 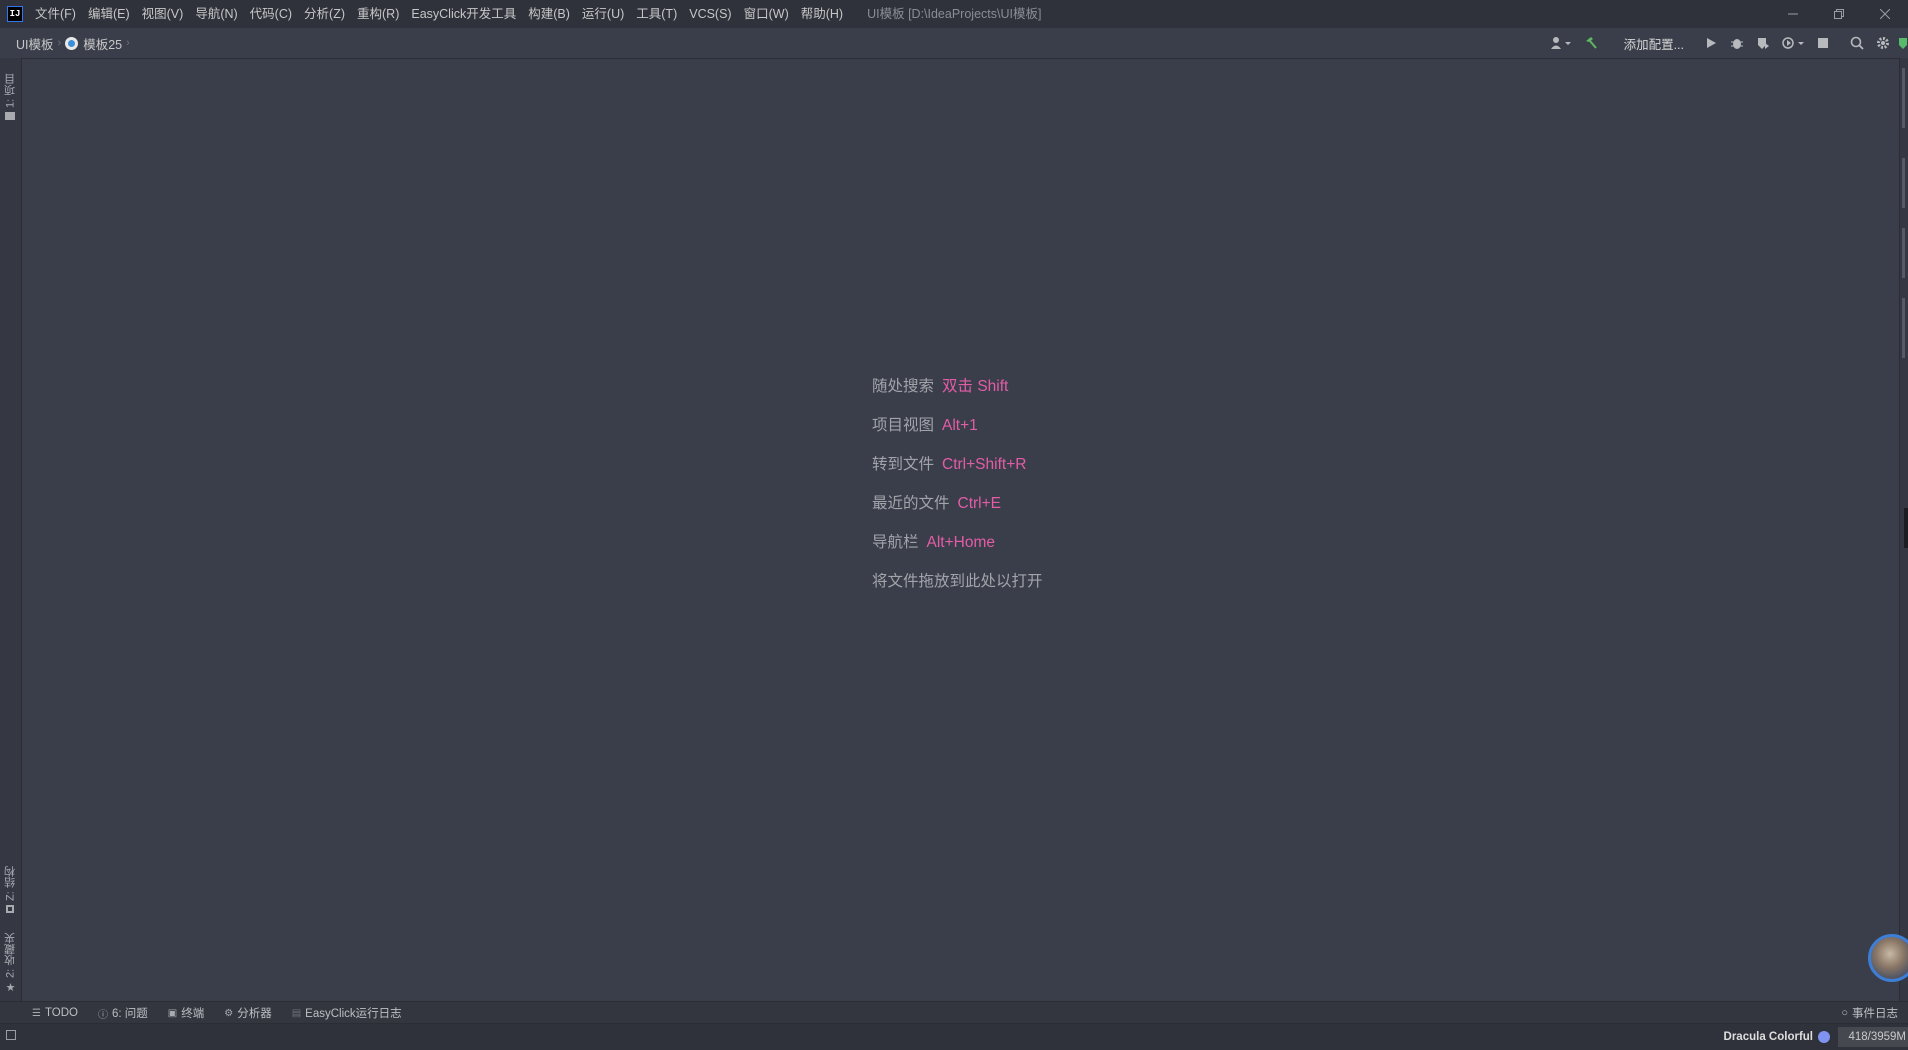 What do you see at coordinates (954, 1036) in the screenshot?
I see `status-bar: Dracula Colorful 418/3959M` at bounding box center [954, 1036].